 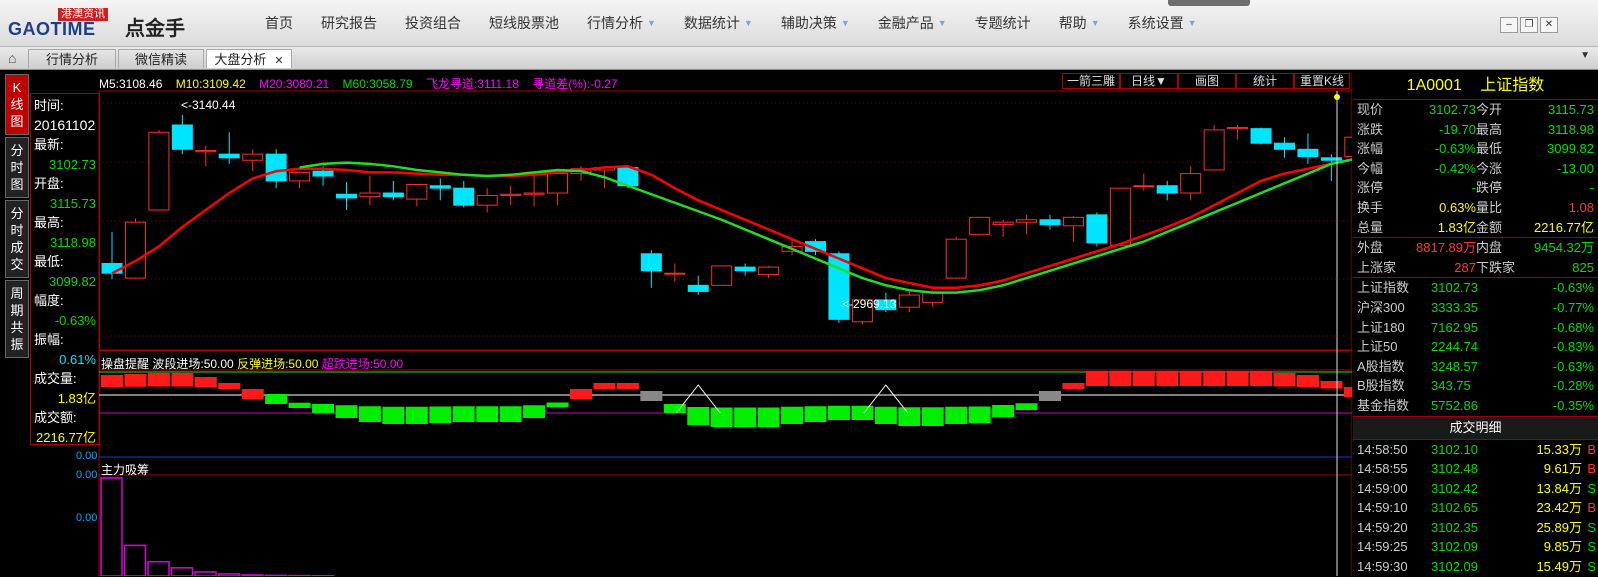 What do you see at coordinates (1475, 508) in the screenshot?
I see `trade-row: 14:59:103102.6523.42万B` at bounding box center [1475, 508].